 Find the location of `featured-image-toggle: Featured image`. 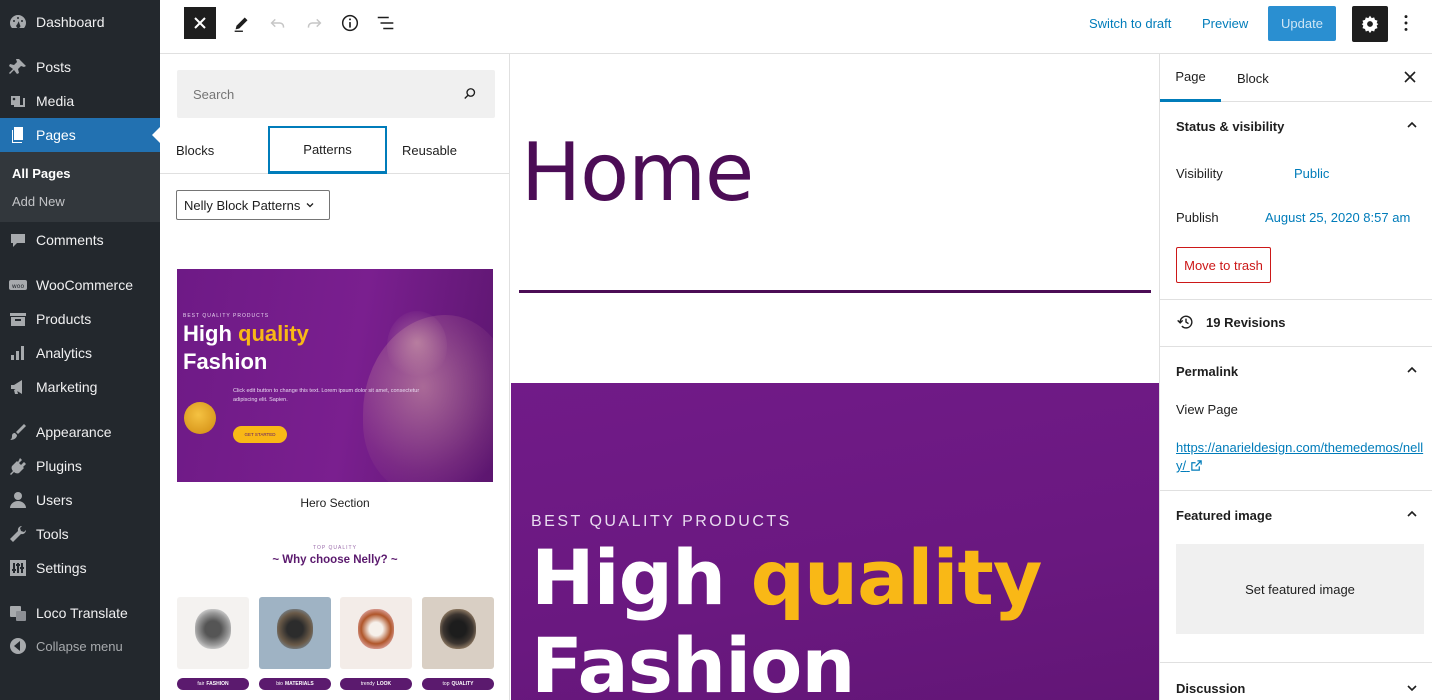

featured-image-toggle: Featured image is located at coordinates (1224, 515).